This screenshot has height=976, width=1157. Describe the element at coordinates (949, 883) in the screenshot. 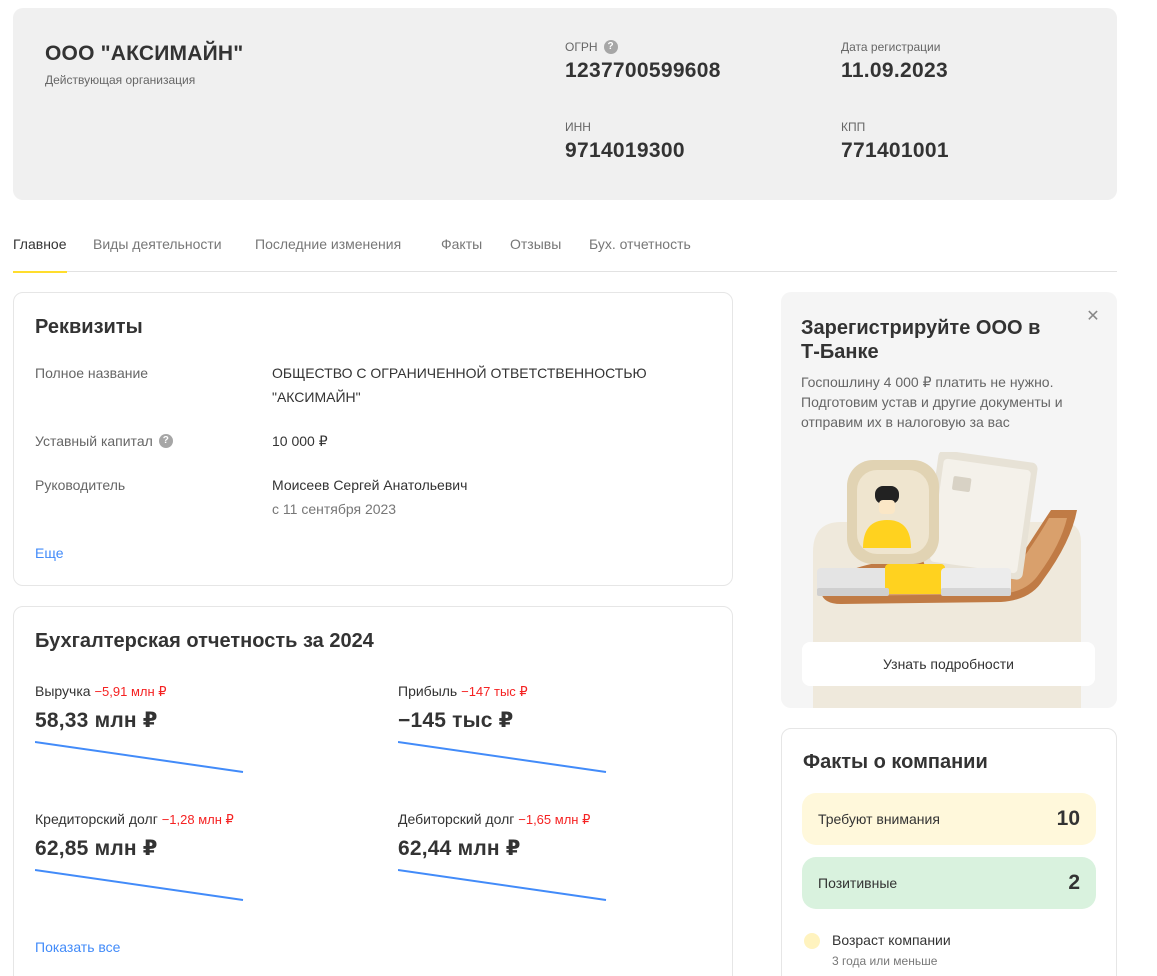

I see `positive-facts-pill: Позитивные 2` at that location.